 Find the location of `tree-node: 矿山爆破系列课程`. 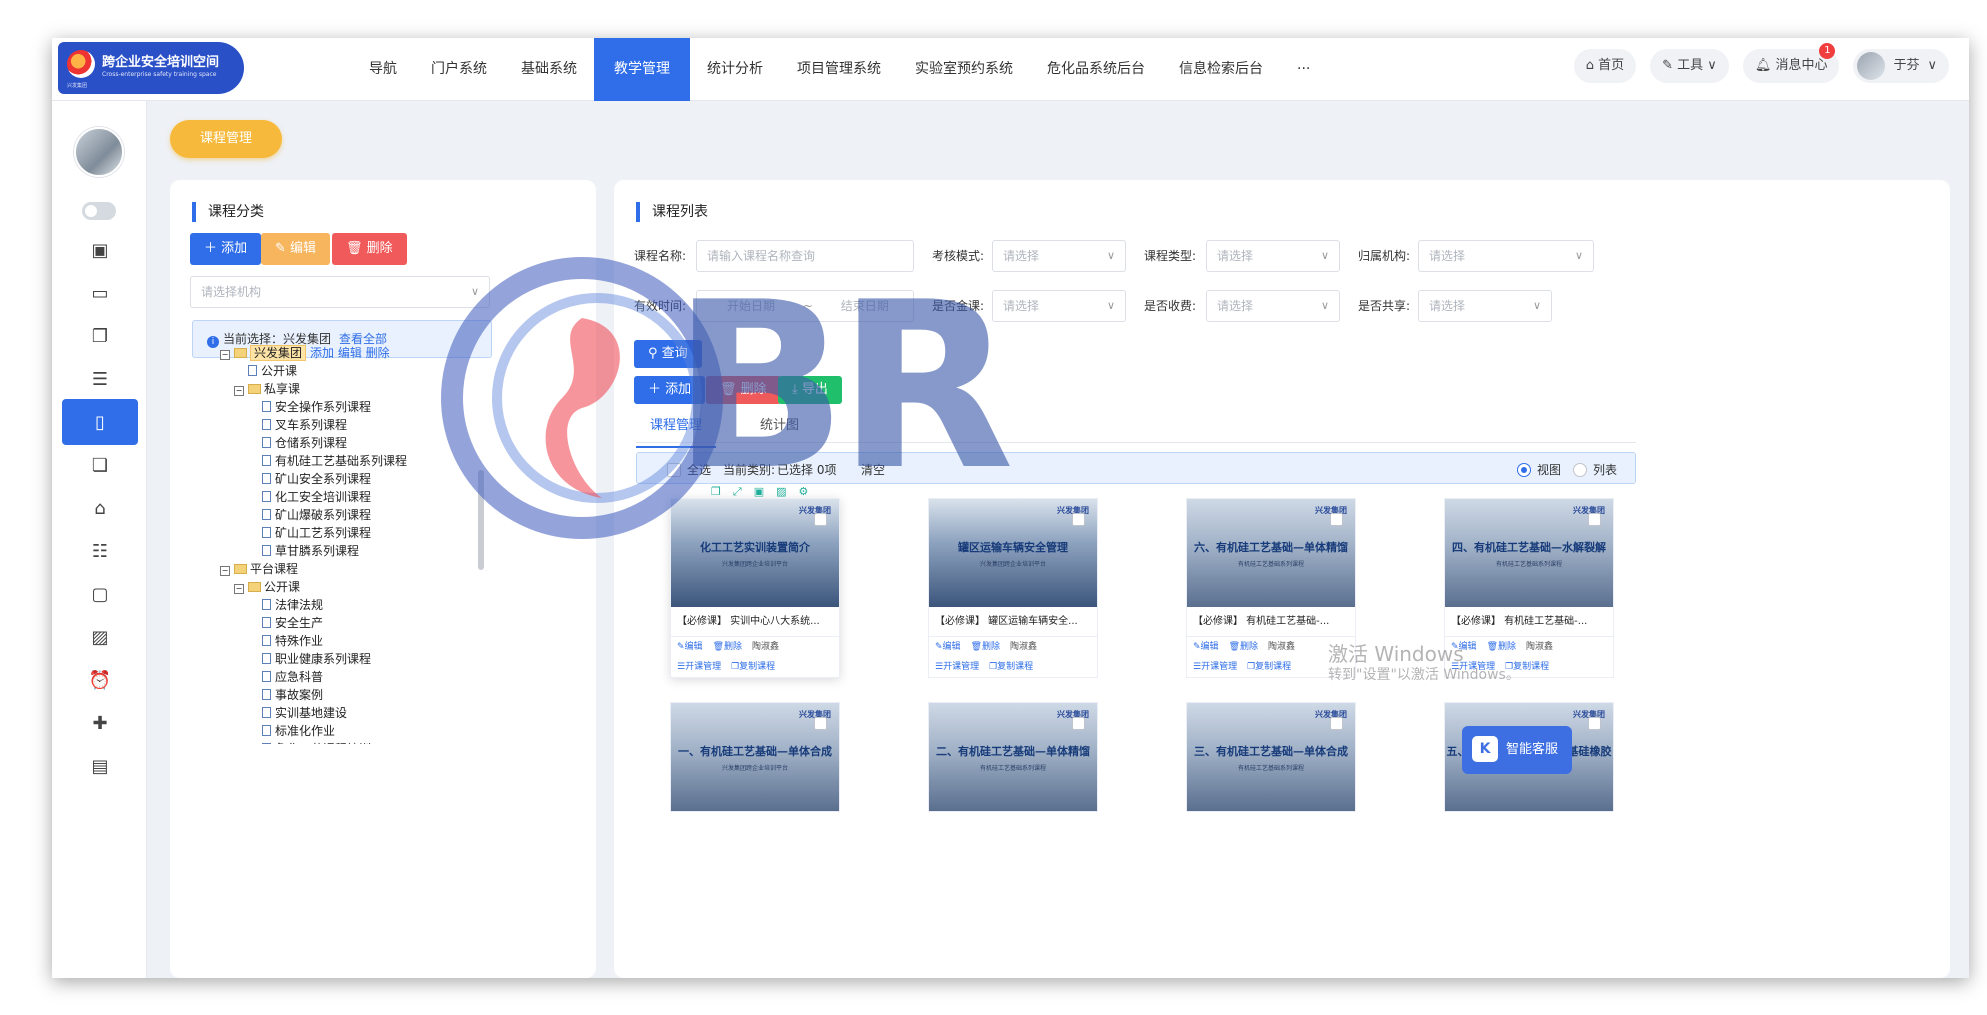

tree-node: 矿山爆破系列课程 is located at coordinates (350, 515).